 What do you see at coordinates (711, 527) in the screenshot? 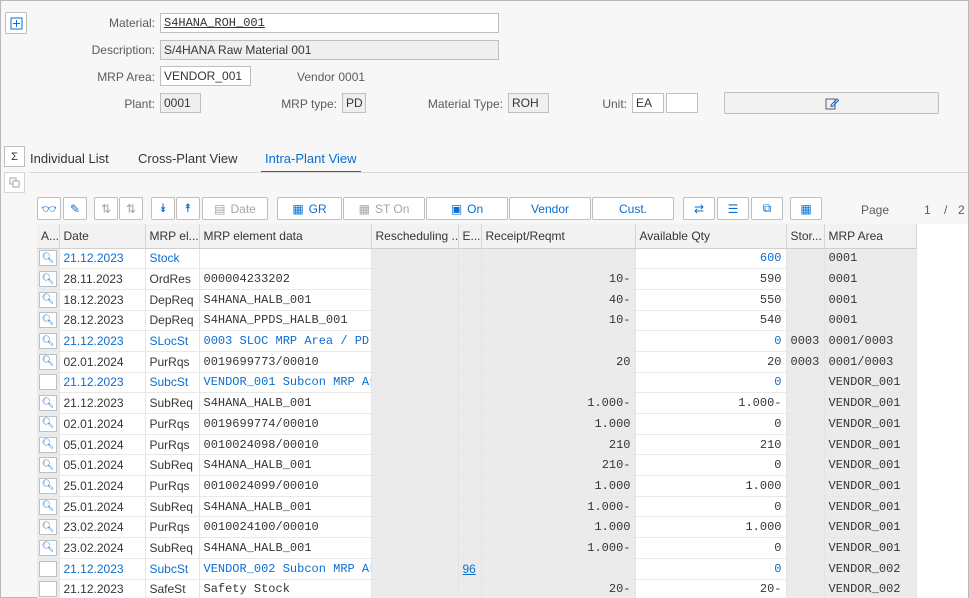
I see `available-qty-cell: 1.000` at bounding box center [711, 527].